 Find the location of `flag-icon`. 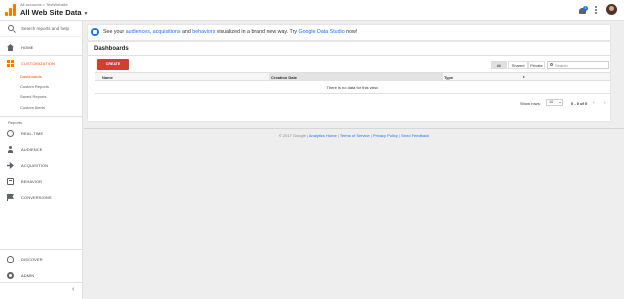

flag-icon is located at coordinates (10, 197).